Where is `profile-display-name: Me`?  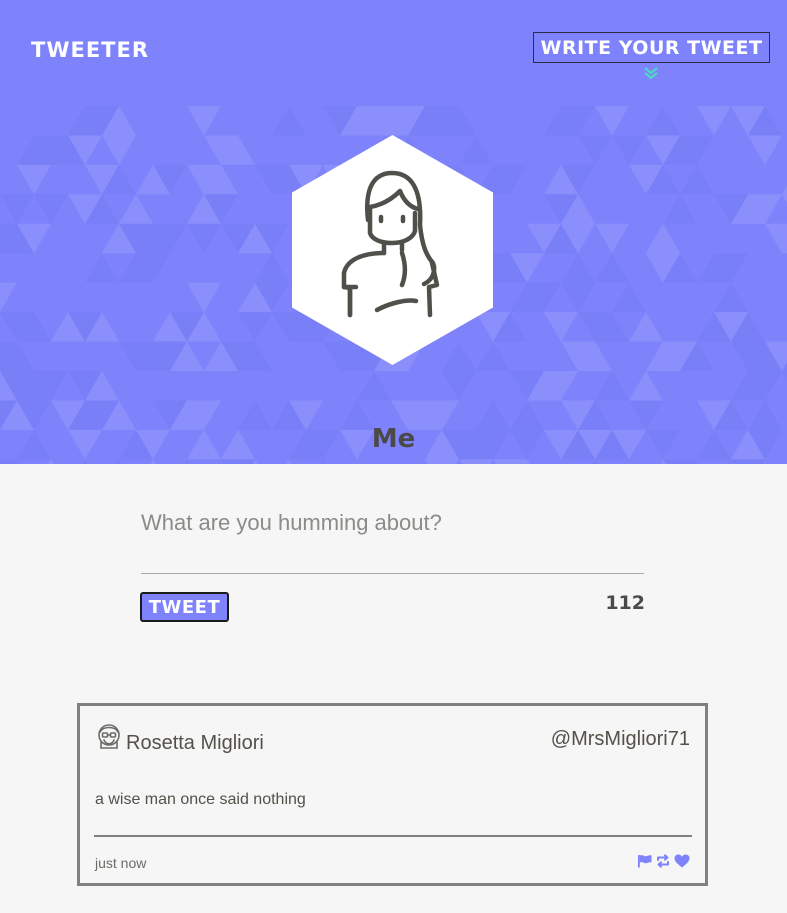 profile-display-name: Me is located at coordinates (393, 439).